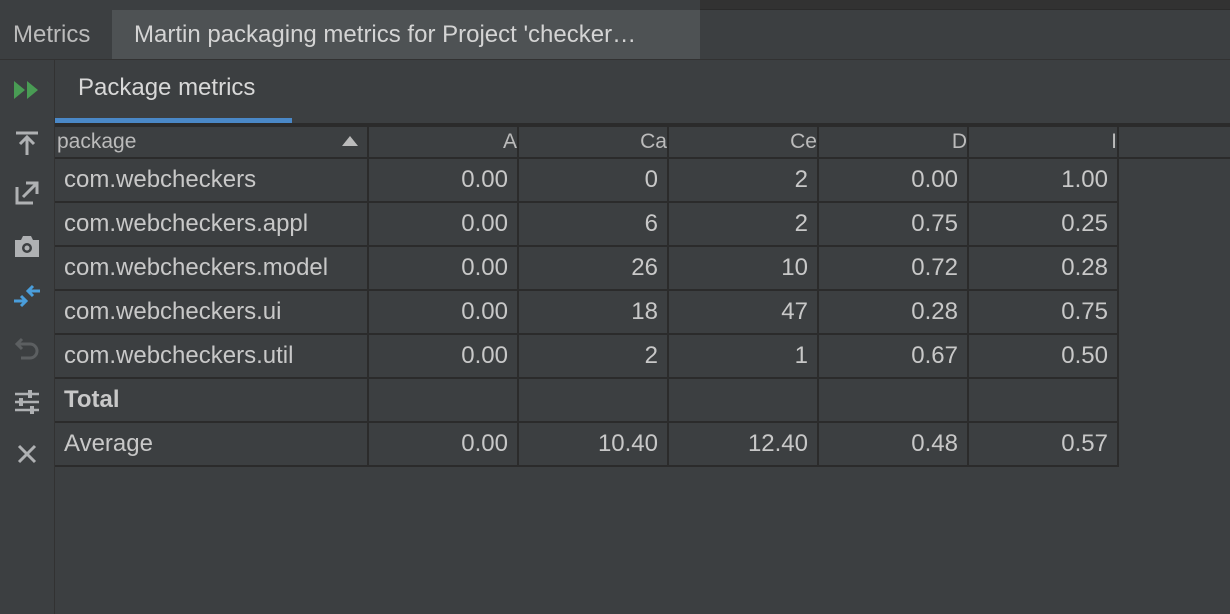  I want to click on table-row-average: Average 0.00 10.40 12.40 0.48 0.57, so click(642, 444).